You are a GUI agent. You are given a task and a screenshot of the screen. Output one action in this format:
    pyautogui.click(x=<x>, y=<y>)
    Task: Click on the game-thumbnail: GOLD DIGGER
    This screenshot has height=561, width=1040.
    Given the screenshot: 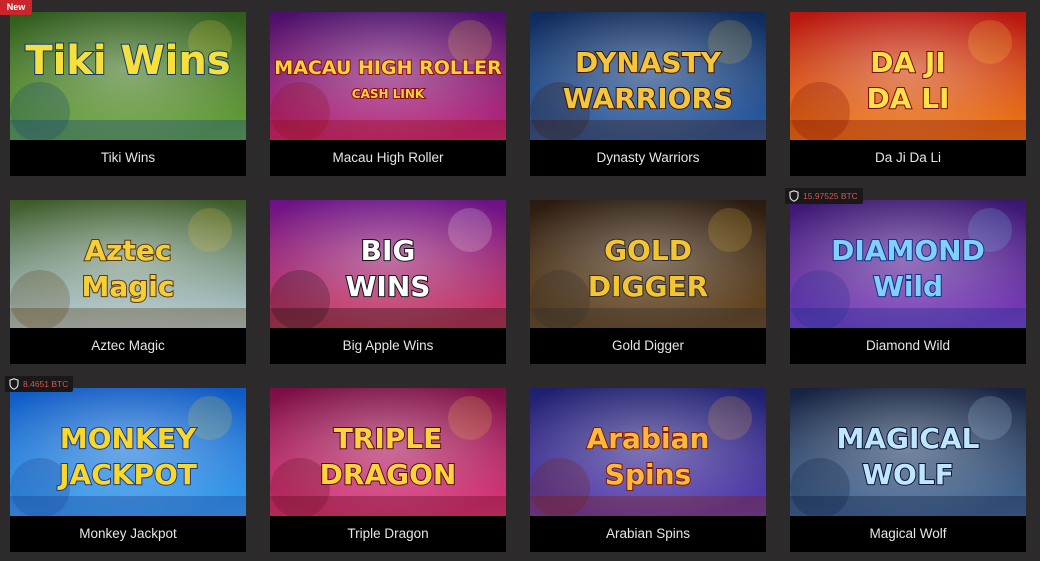 What is the action you would take?
    pyautogui.click(x=648, y=264)
    